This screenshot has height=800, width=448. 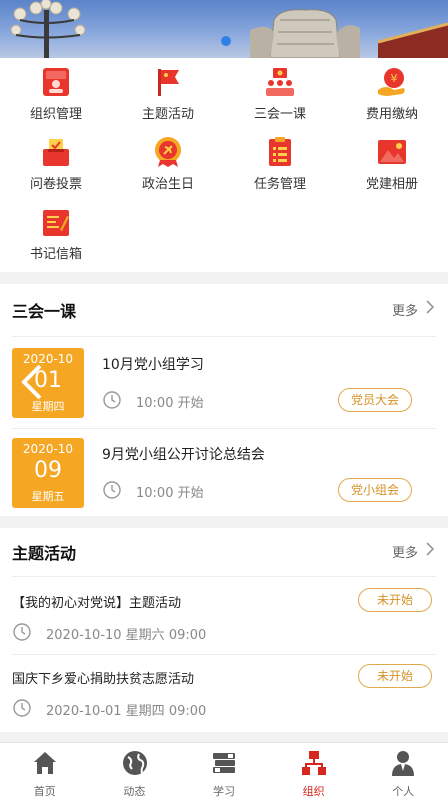 What do you see at coordinates (280, 167) in the screenshot?
I see `grid-item-task-management: 任务管理` at bounding box center [280, 167].